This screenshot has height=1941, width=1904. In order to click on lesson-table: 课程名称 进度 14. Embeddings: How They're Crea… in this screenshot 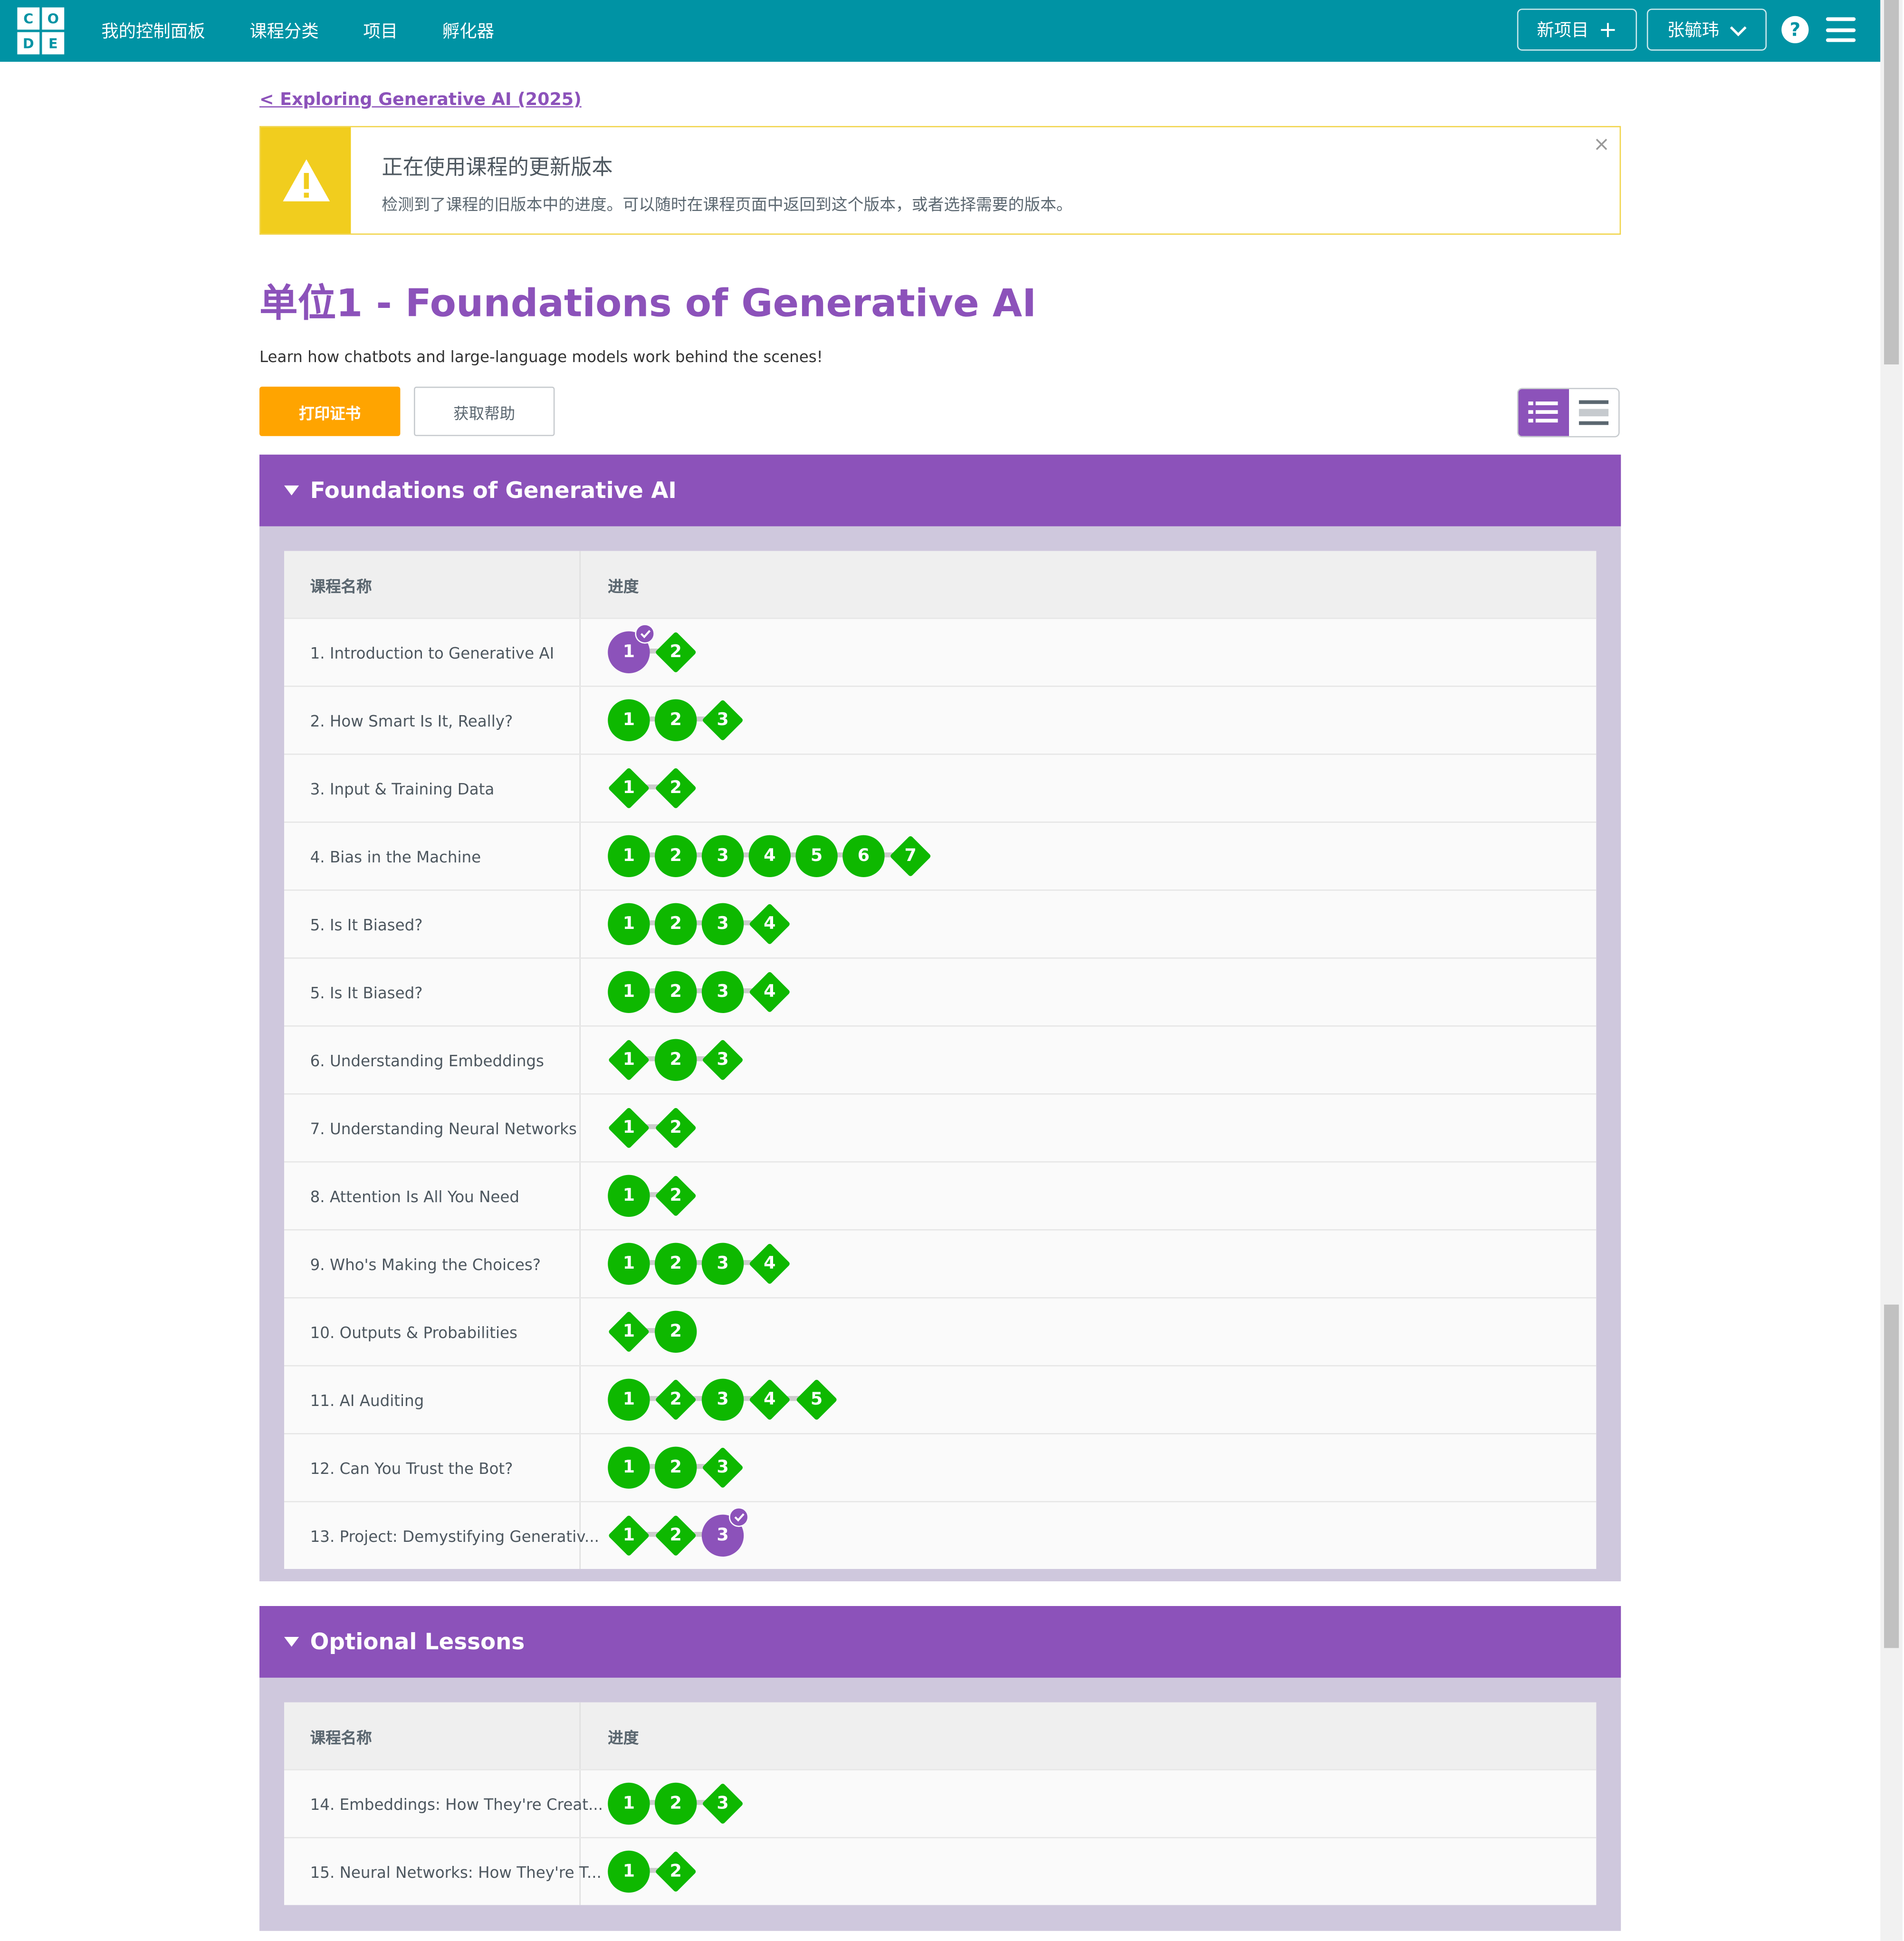, I will do `click(940, 1803)`.